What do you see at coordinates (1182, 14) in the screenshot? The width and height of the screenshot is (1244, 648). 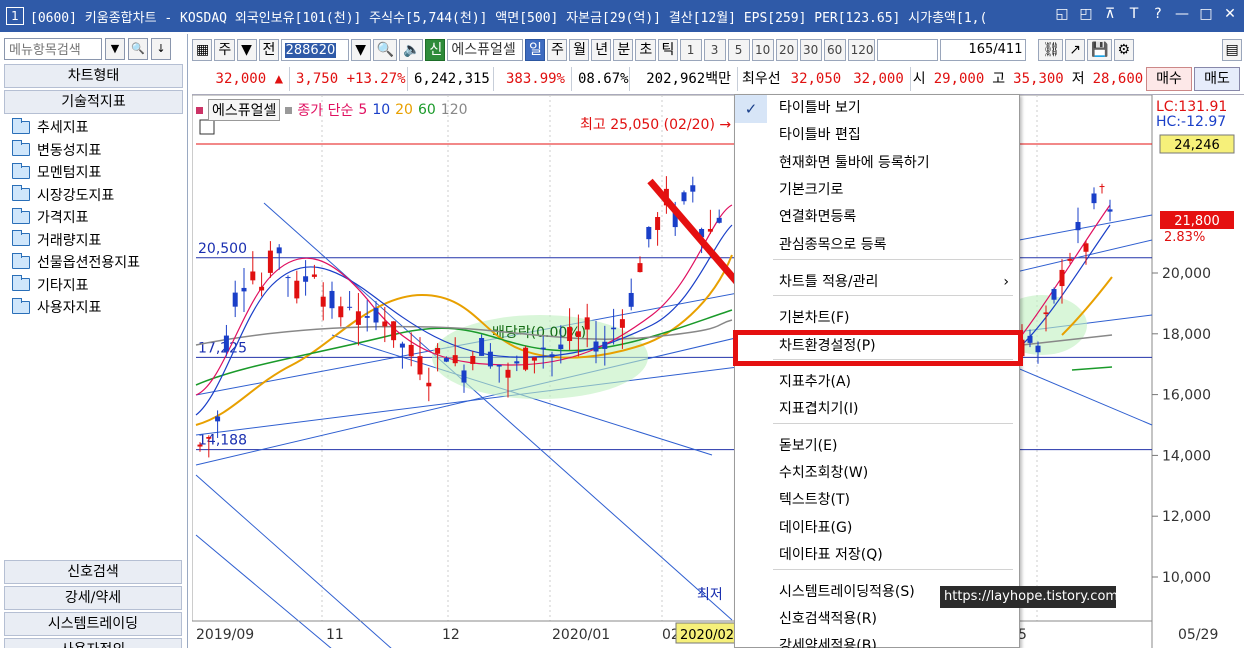 I see `minimize-icon: —` at bounding box center [1182, 14].